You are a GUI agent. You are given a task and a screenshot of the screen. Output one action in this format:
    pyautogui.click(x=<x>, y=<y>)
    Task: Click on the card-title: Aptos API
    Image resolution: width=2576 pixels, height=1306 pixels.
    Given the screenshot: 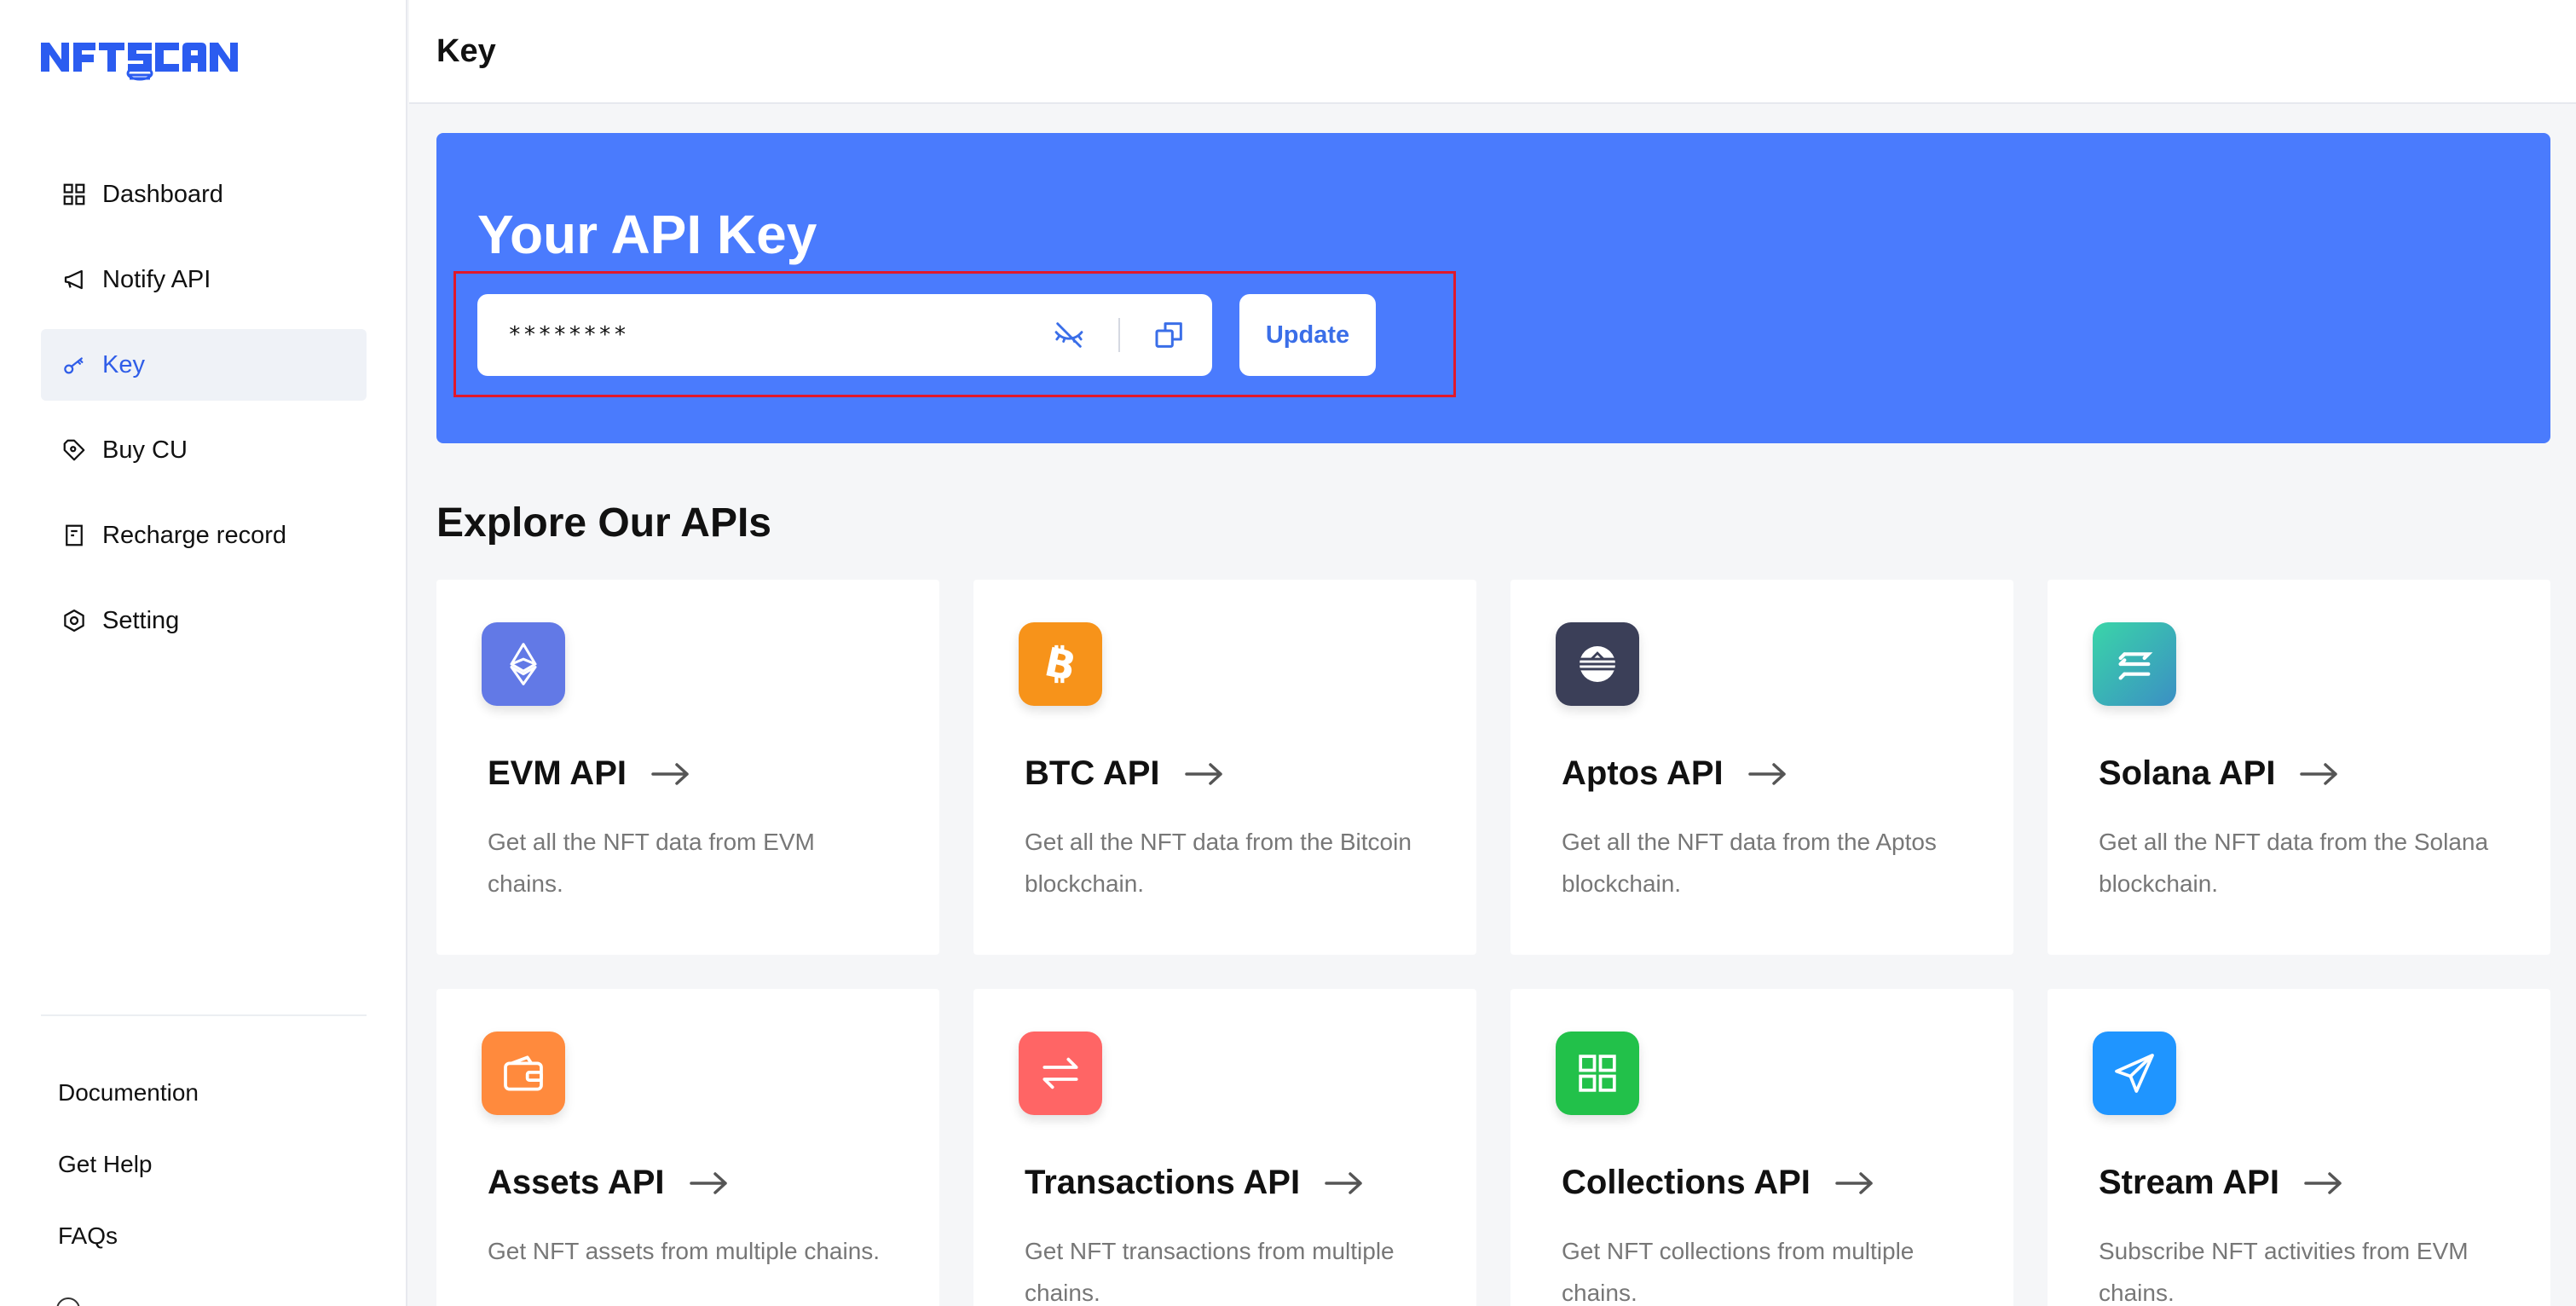 What is the action you would take?
    pyautogui.click(x=1675, y=773)
    